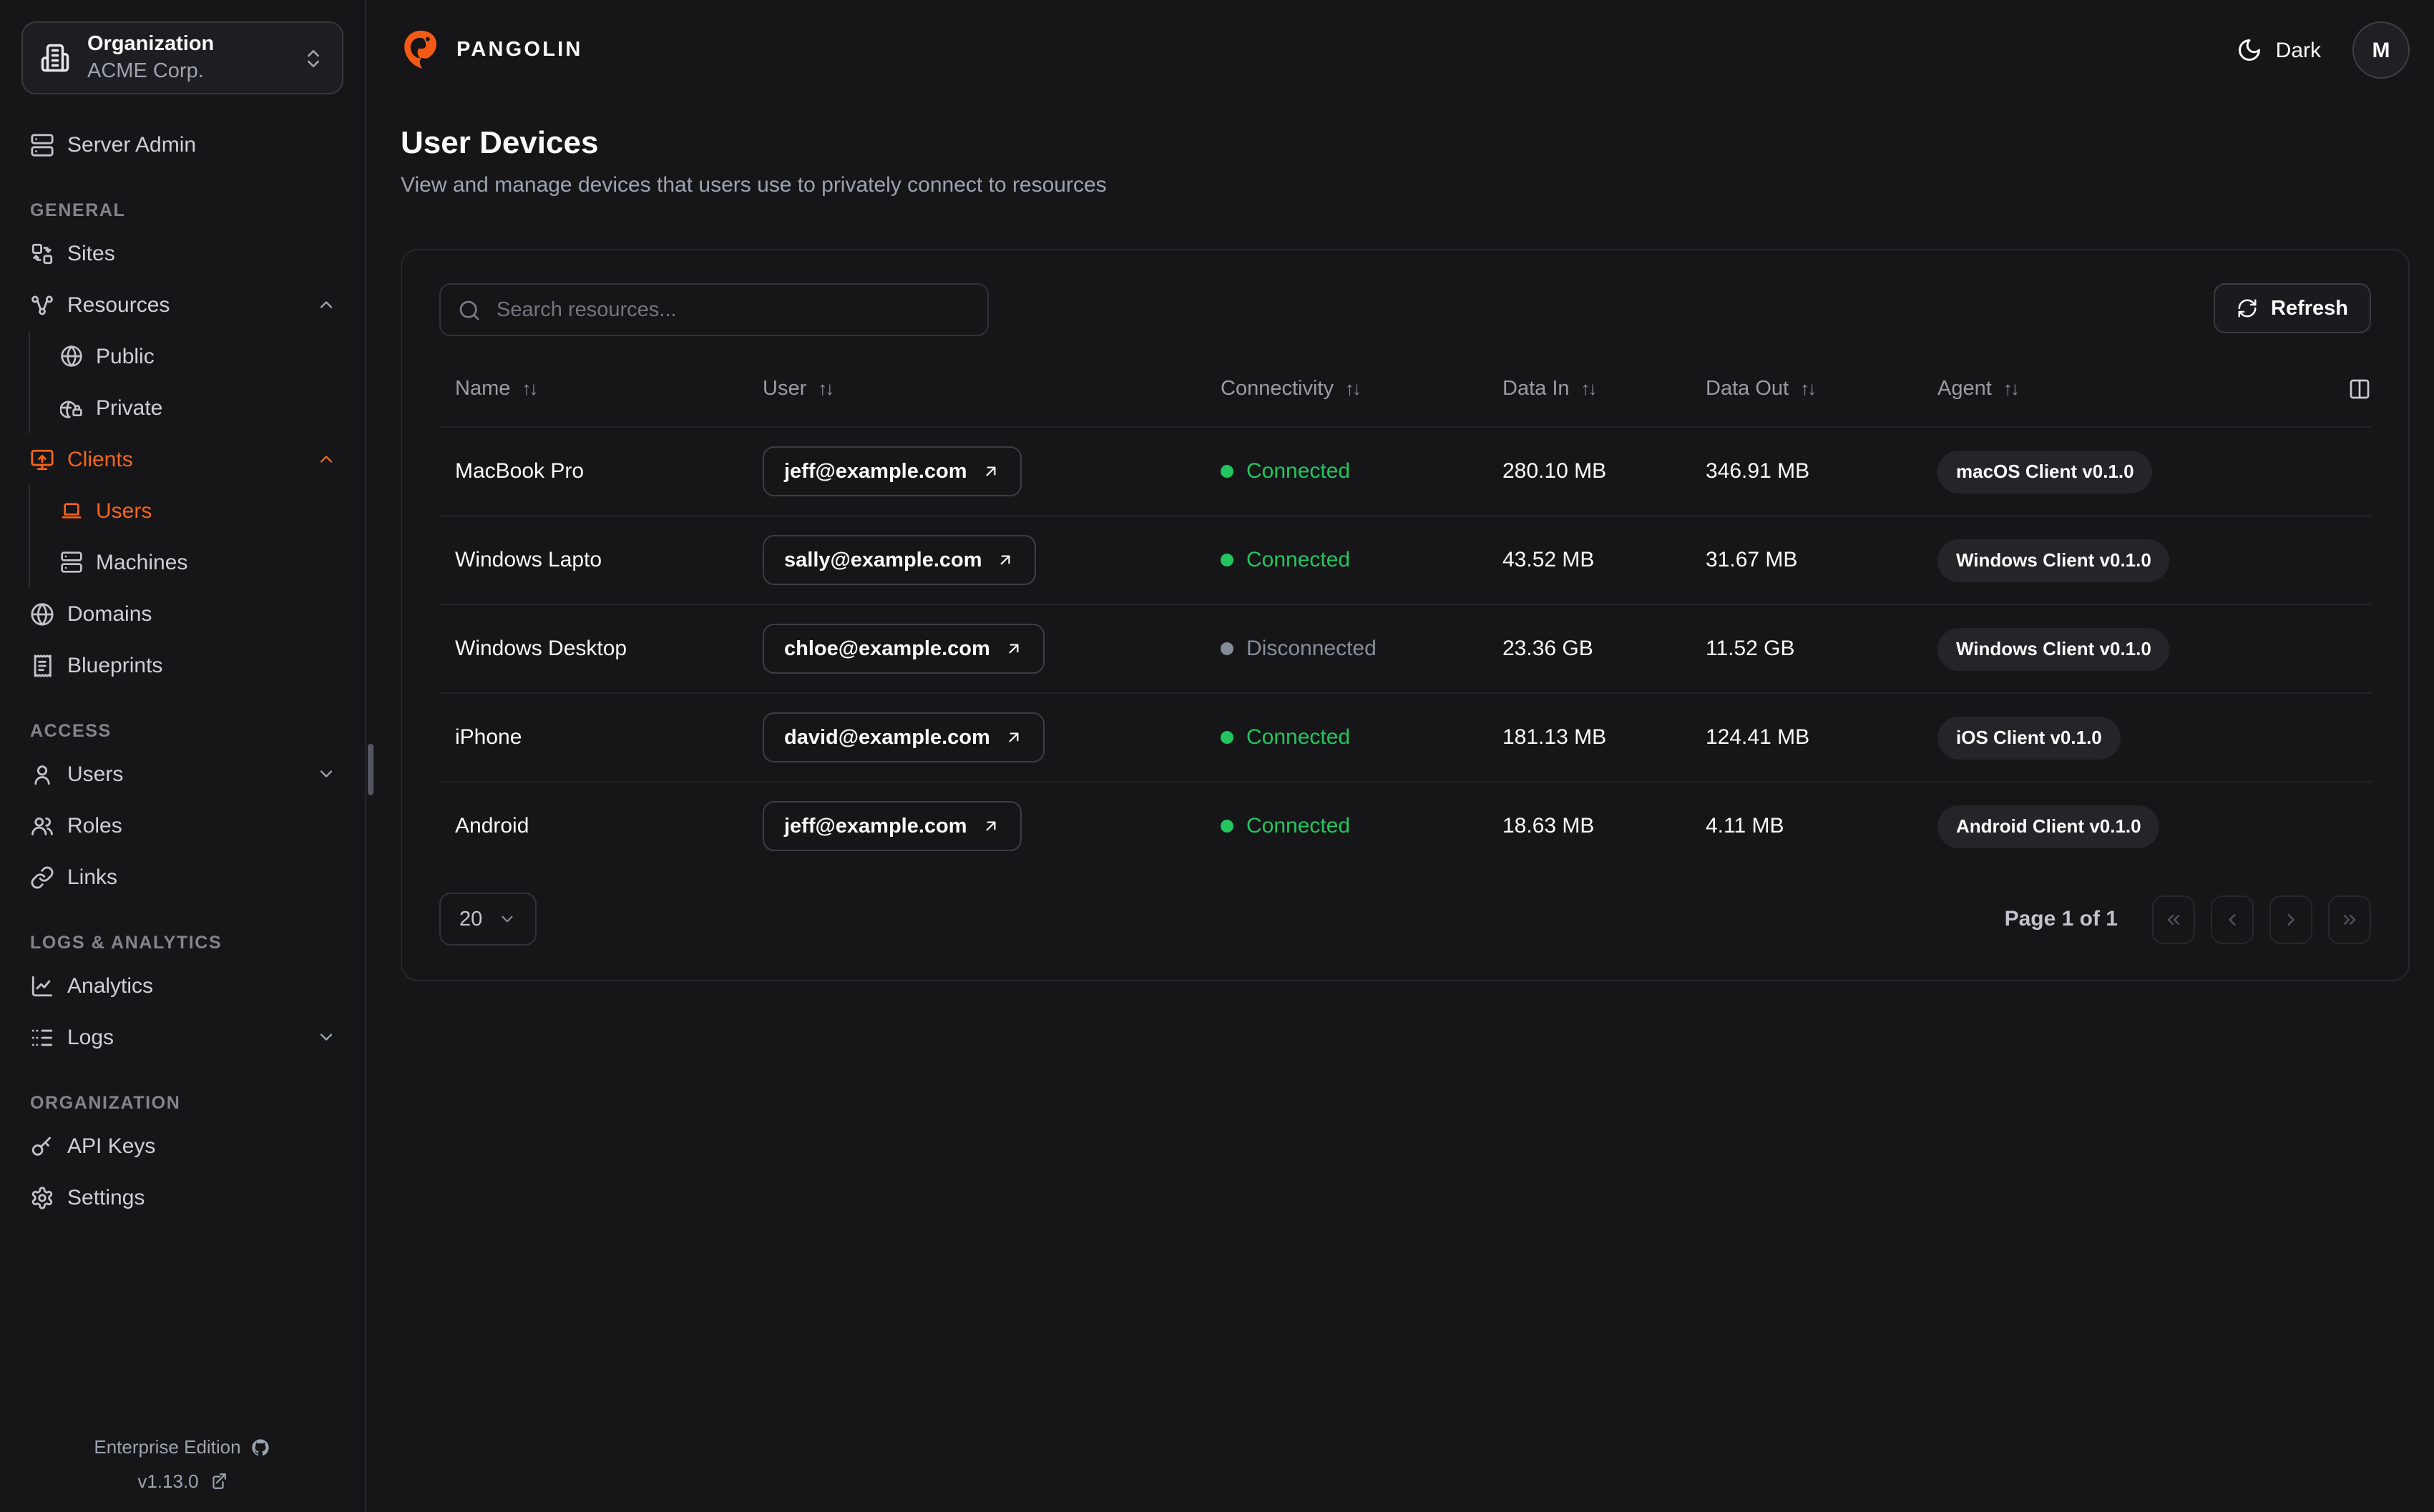  I want to click on sidebar-item-client-users: Users, so click(186, 510).